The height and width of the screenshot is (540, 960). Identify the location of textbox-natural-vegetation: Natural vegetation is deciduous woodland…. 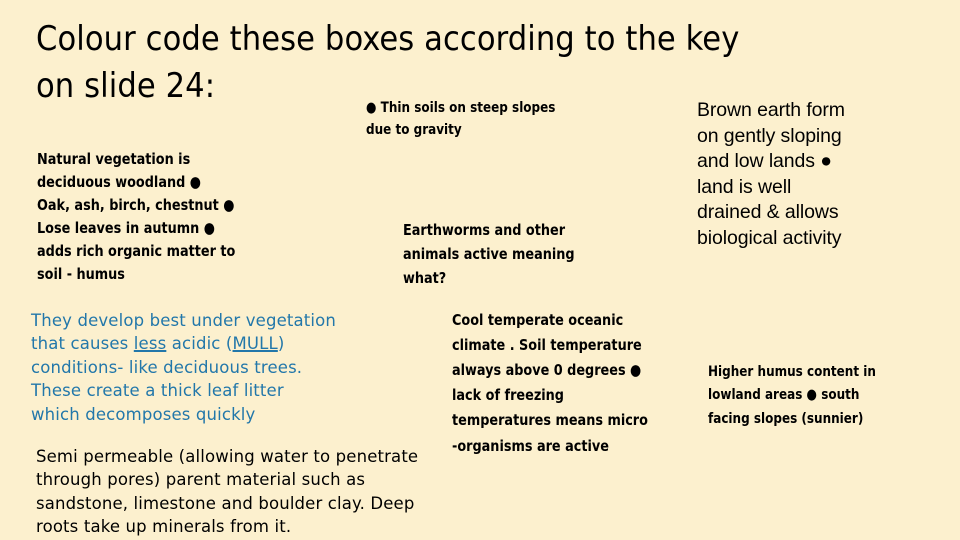
(136, 216).